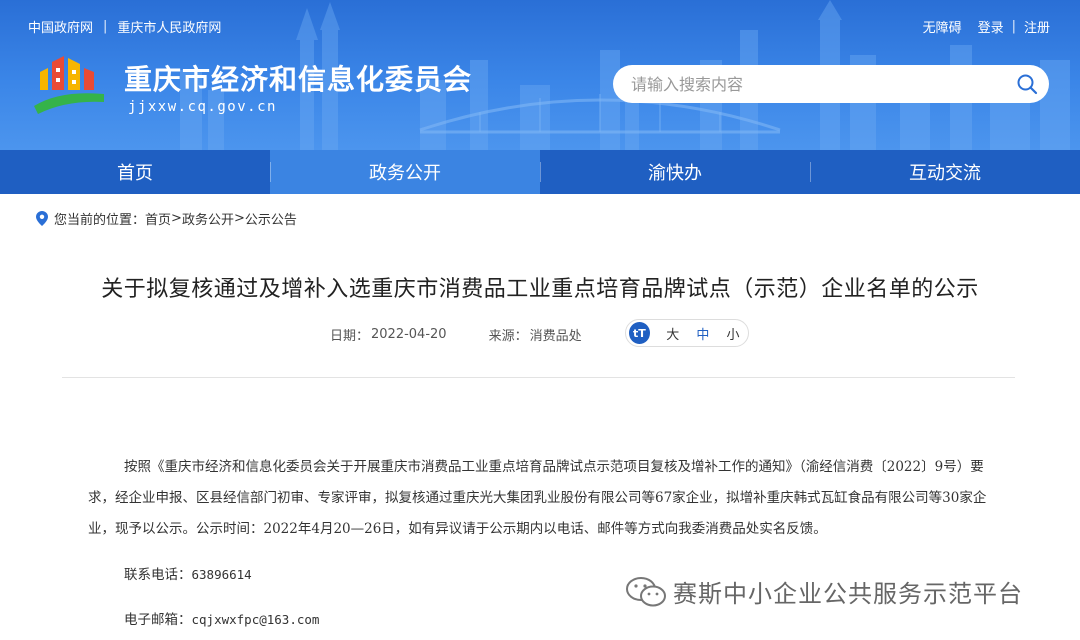  What do you see at coordinates (100, 220) in the screenshot?
I see `breadcrumb-prefix: 您当前的位置：` at bounding box center [100, 220].